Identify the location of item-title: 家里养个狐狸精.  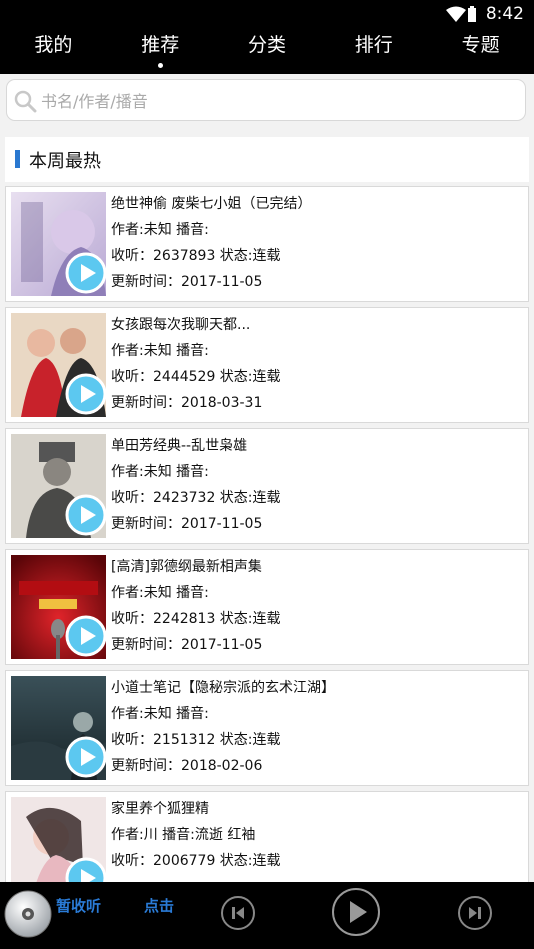
(160, 809).